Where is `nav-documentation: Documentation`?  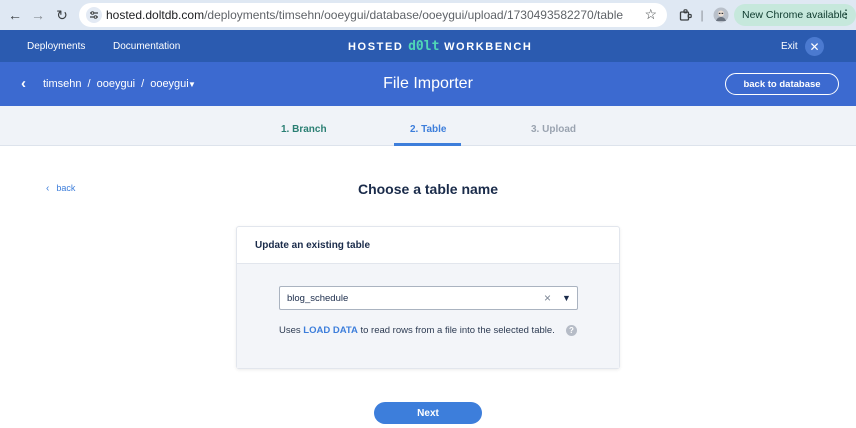 nav-documentation: Documentation is located at coordinates (146, 46).